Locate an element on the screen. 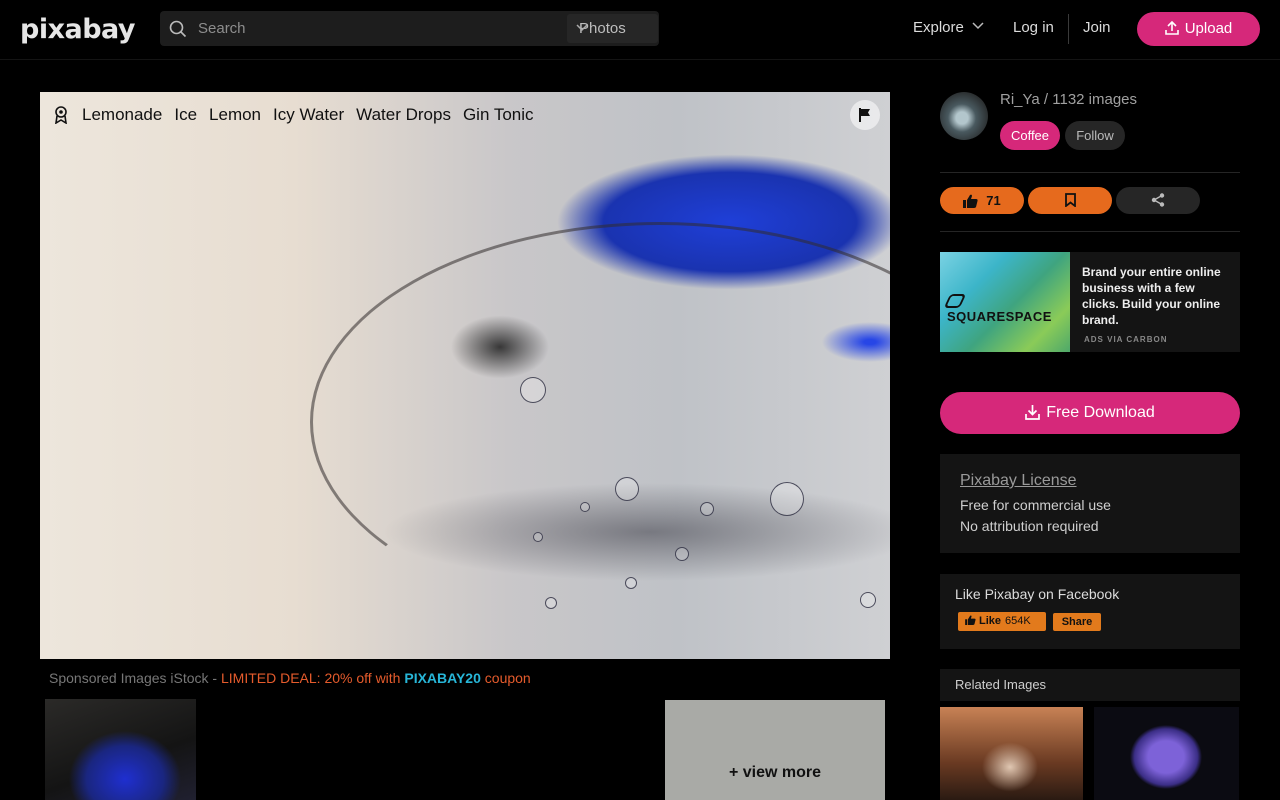 The image size is (1280, 800). bookmark-button is located at coordinates (1070, 200).